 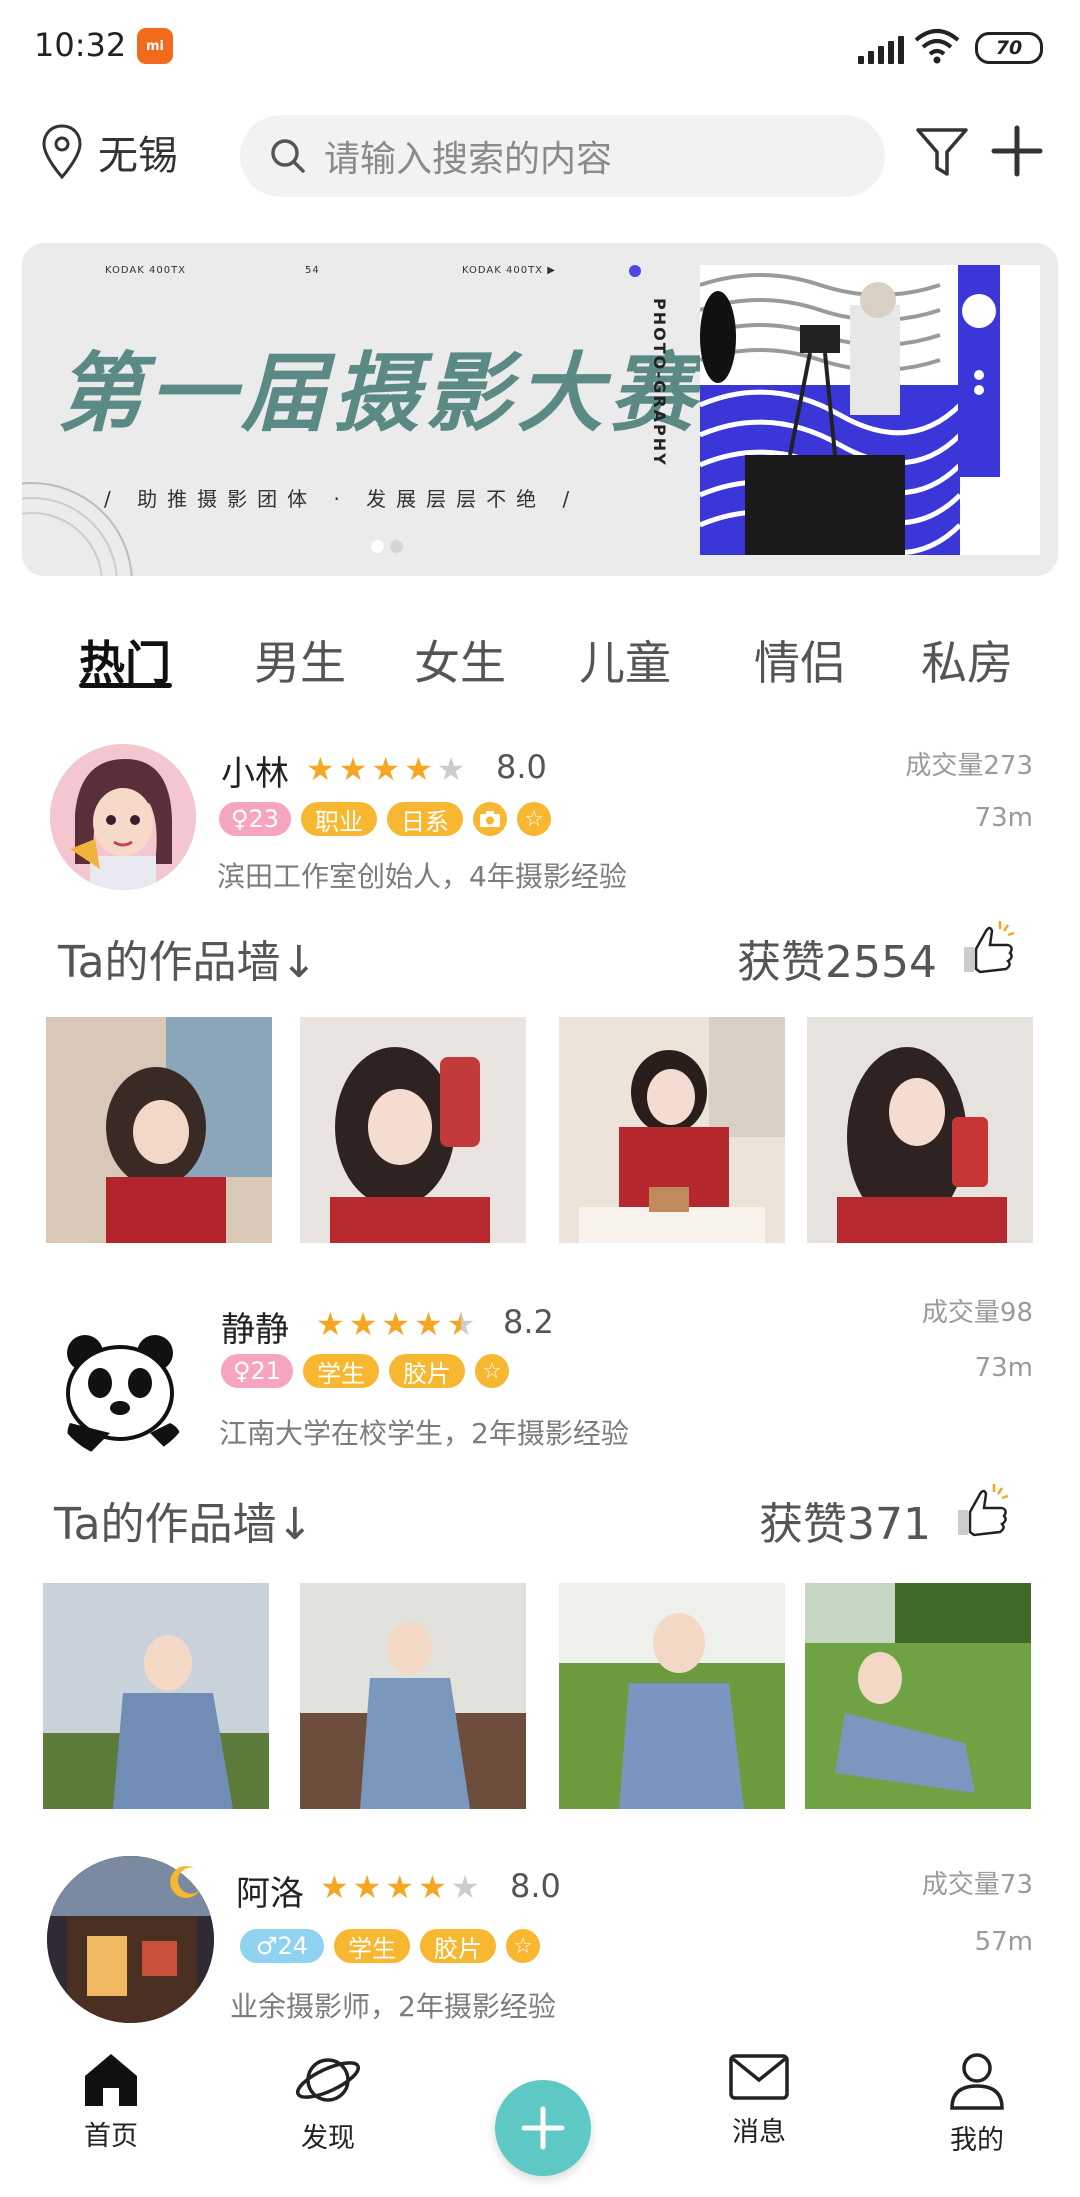 I want to click on distance: 73m, so click(x=1003, y=1368).